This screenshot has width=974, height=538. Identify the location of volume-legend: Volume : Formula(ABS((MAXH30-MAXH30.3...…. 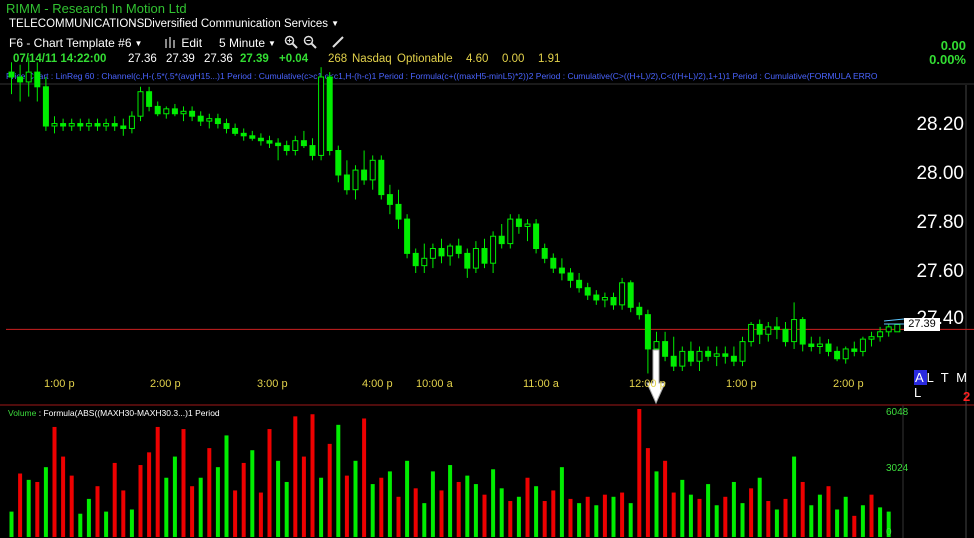
(114, 413).